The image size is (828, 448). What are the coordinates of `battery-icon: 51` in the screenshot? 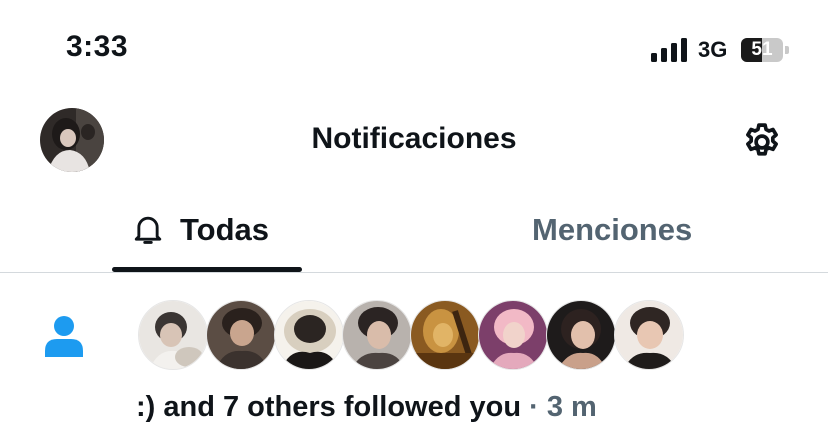 It's located at (765, 50).